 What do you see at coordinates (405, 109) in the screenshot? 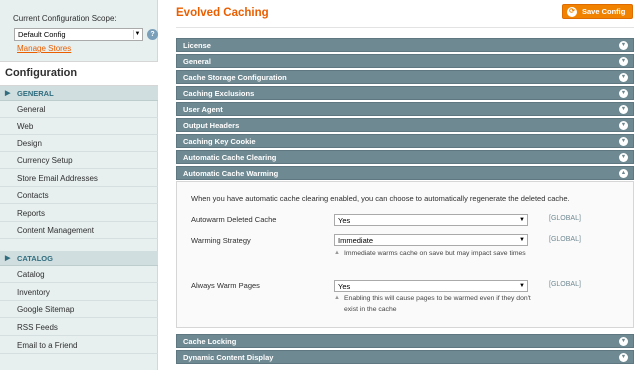
I see `section-bar-user-agent: User Agent ▼` at bounding box center [405, 109].